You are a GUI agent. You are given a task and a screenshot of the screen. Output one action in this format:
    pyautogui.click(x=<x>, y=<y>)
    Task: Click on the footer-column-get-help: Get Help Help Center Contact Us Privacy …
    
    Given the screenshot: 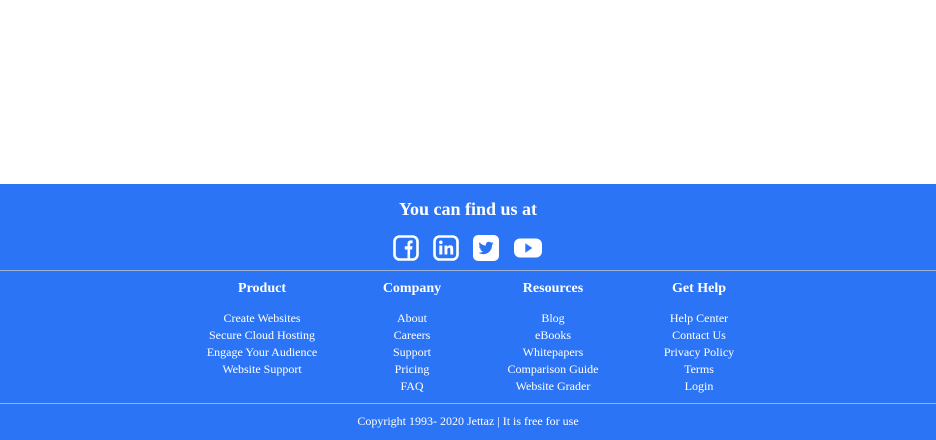 What is the action you would take?
    pyautogui.click(x=699, y=337)
    